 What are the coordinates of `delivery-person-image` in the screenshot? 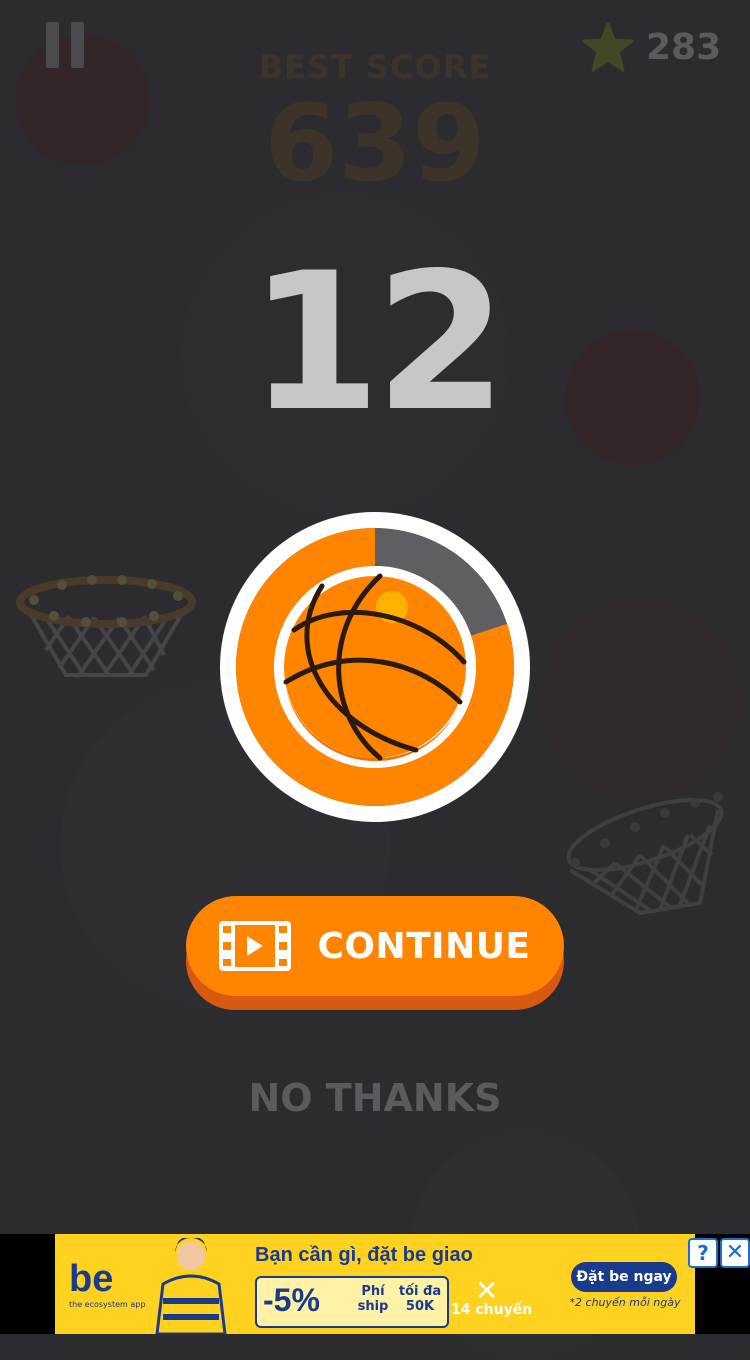 It's located at (191, 1286).